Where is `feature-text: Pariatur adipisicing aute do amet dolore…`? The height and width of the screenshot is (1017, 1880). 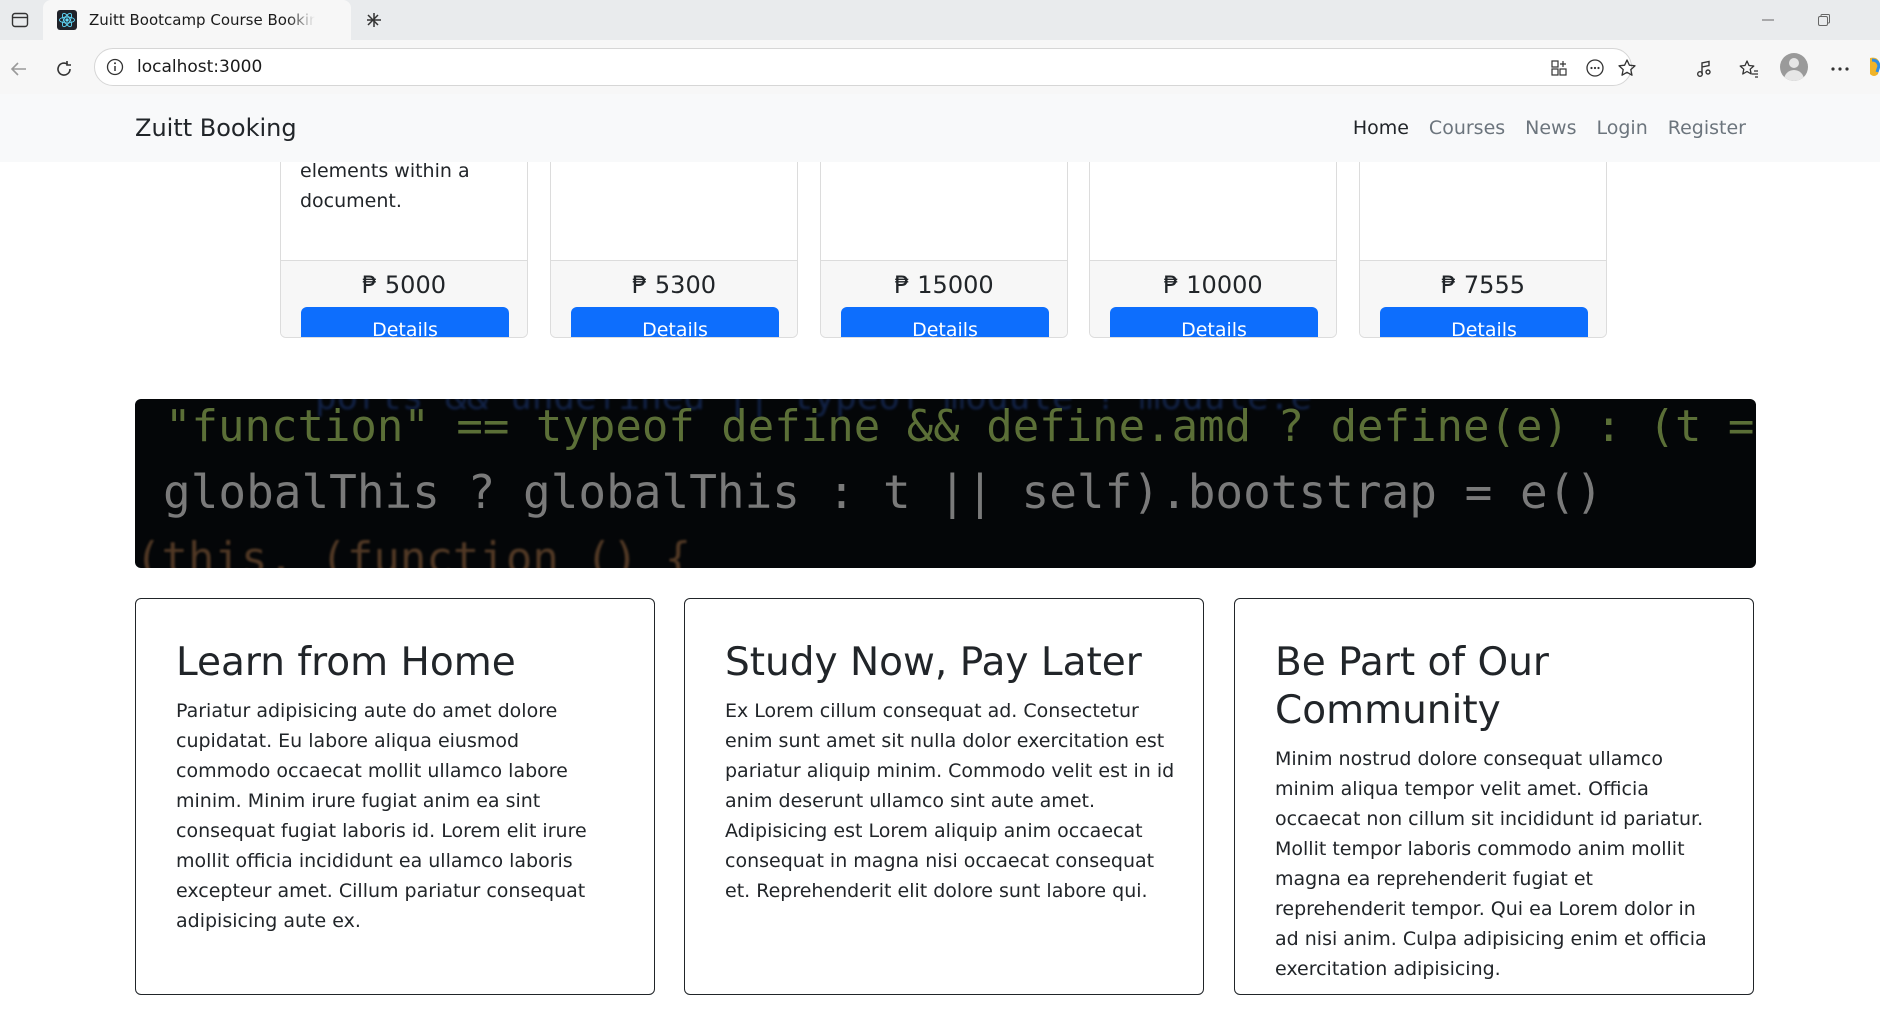 feature-text: Pariatur adipisicing aute do amet dolore… is located at coordinates (381, 816).